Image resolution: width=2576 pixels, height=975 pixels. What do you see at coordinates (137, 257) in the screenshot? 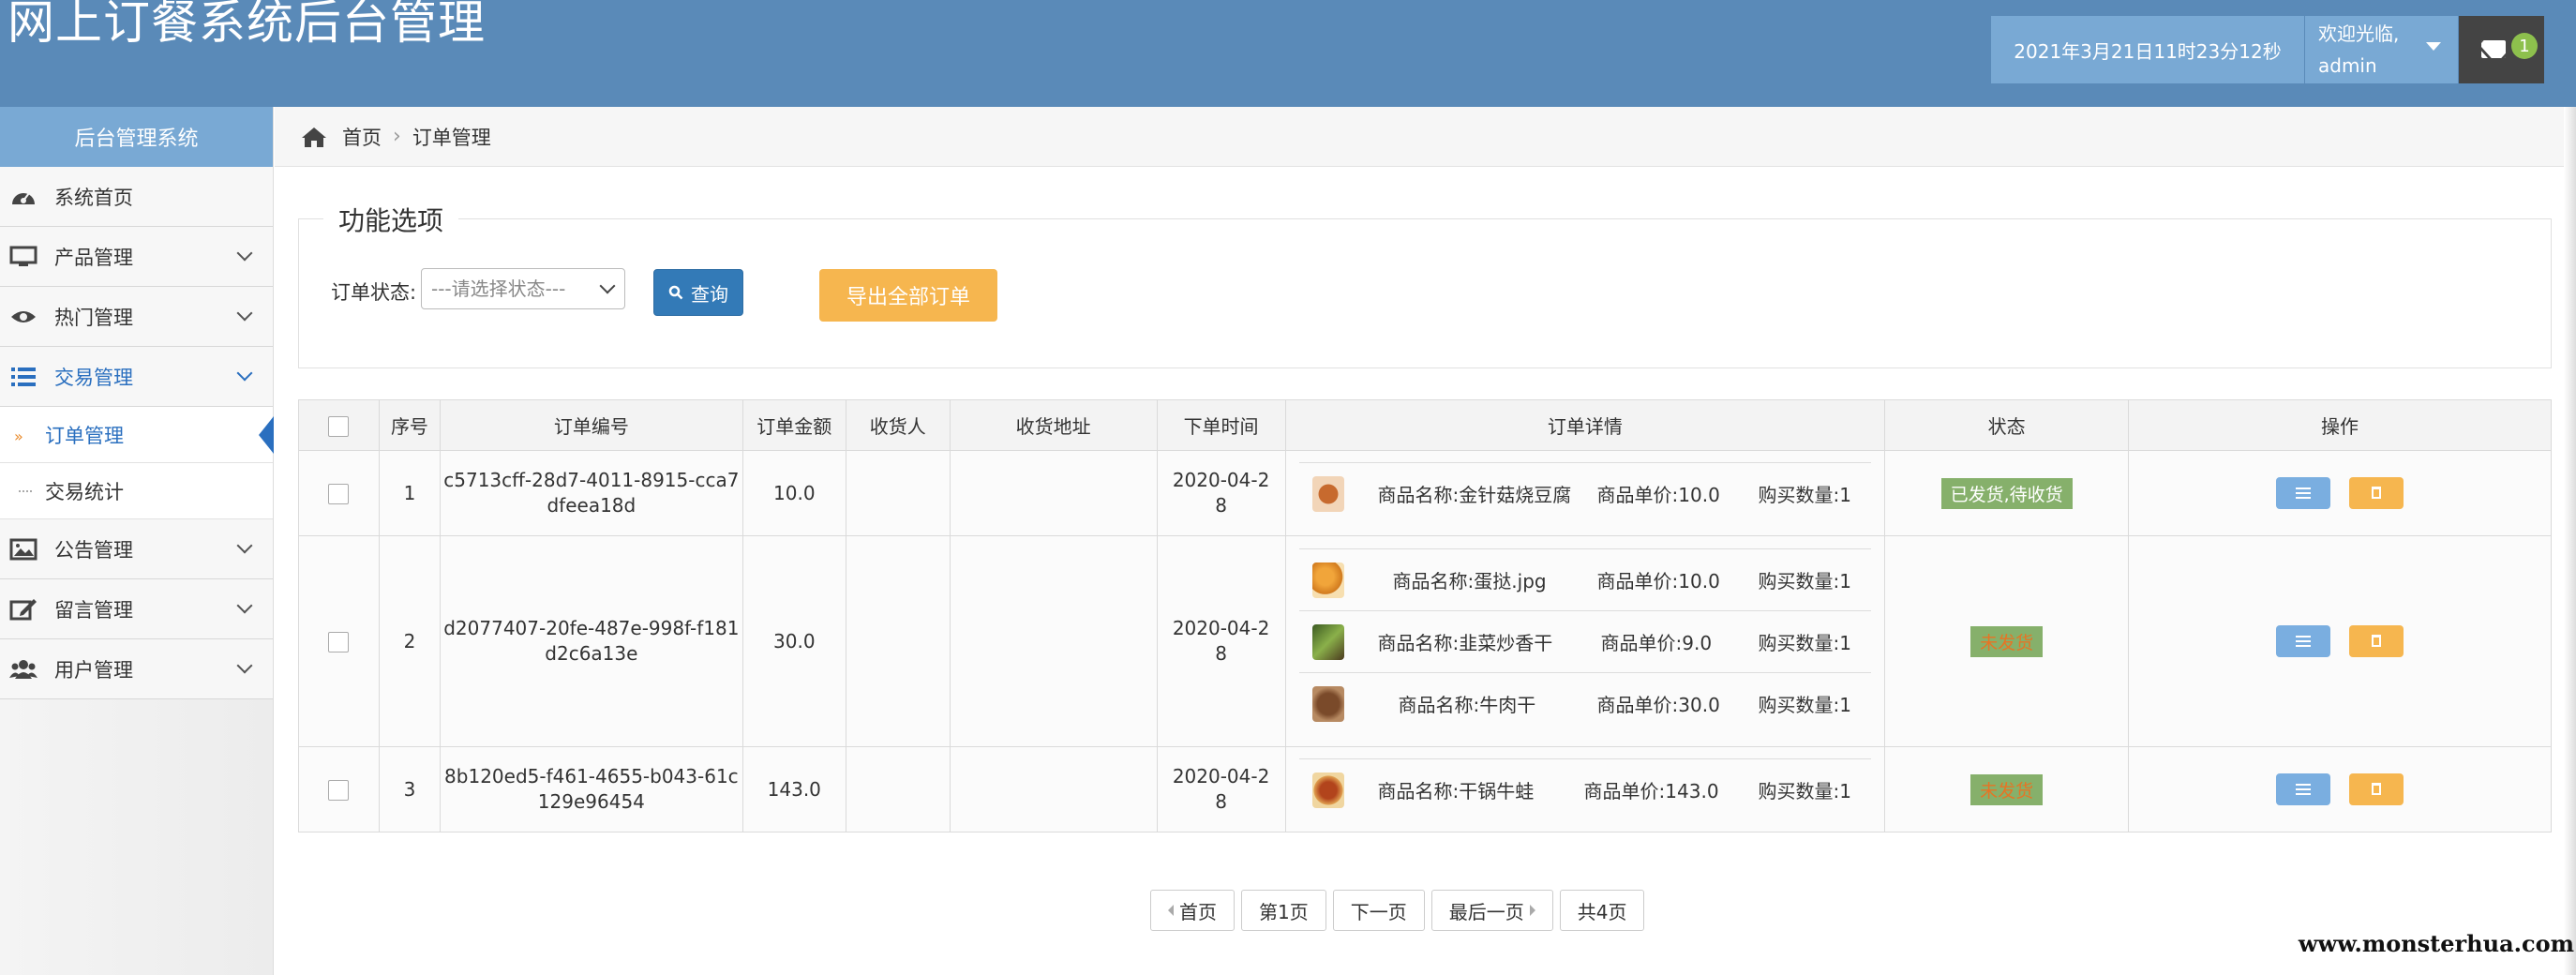
I see `sidebar-item-products: 产品管理` at bounding box center [137, 257].